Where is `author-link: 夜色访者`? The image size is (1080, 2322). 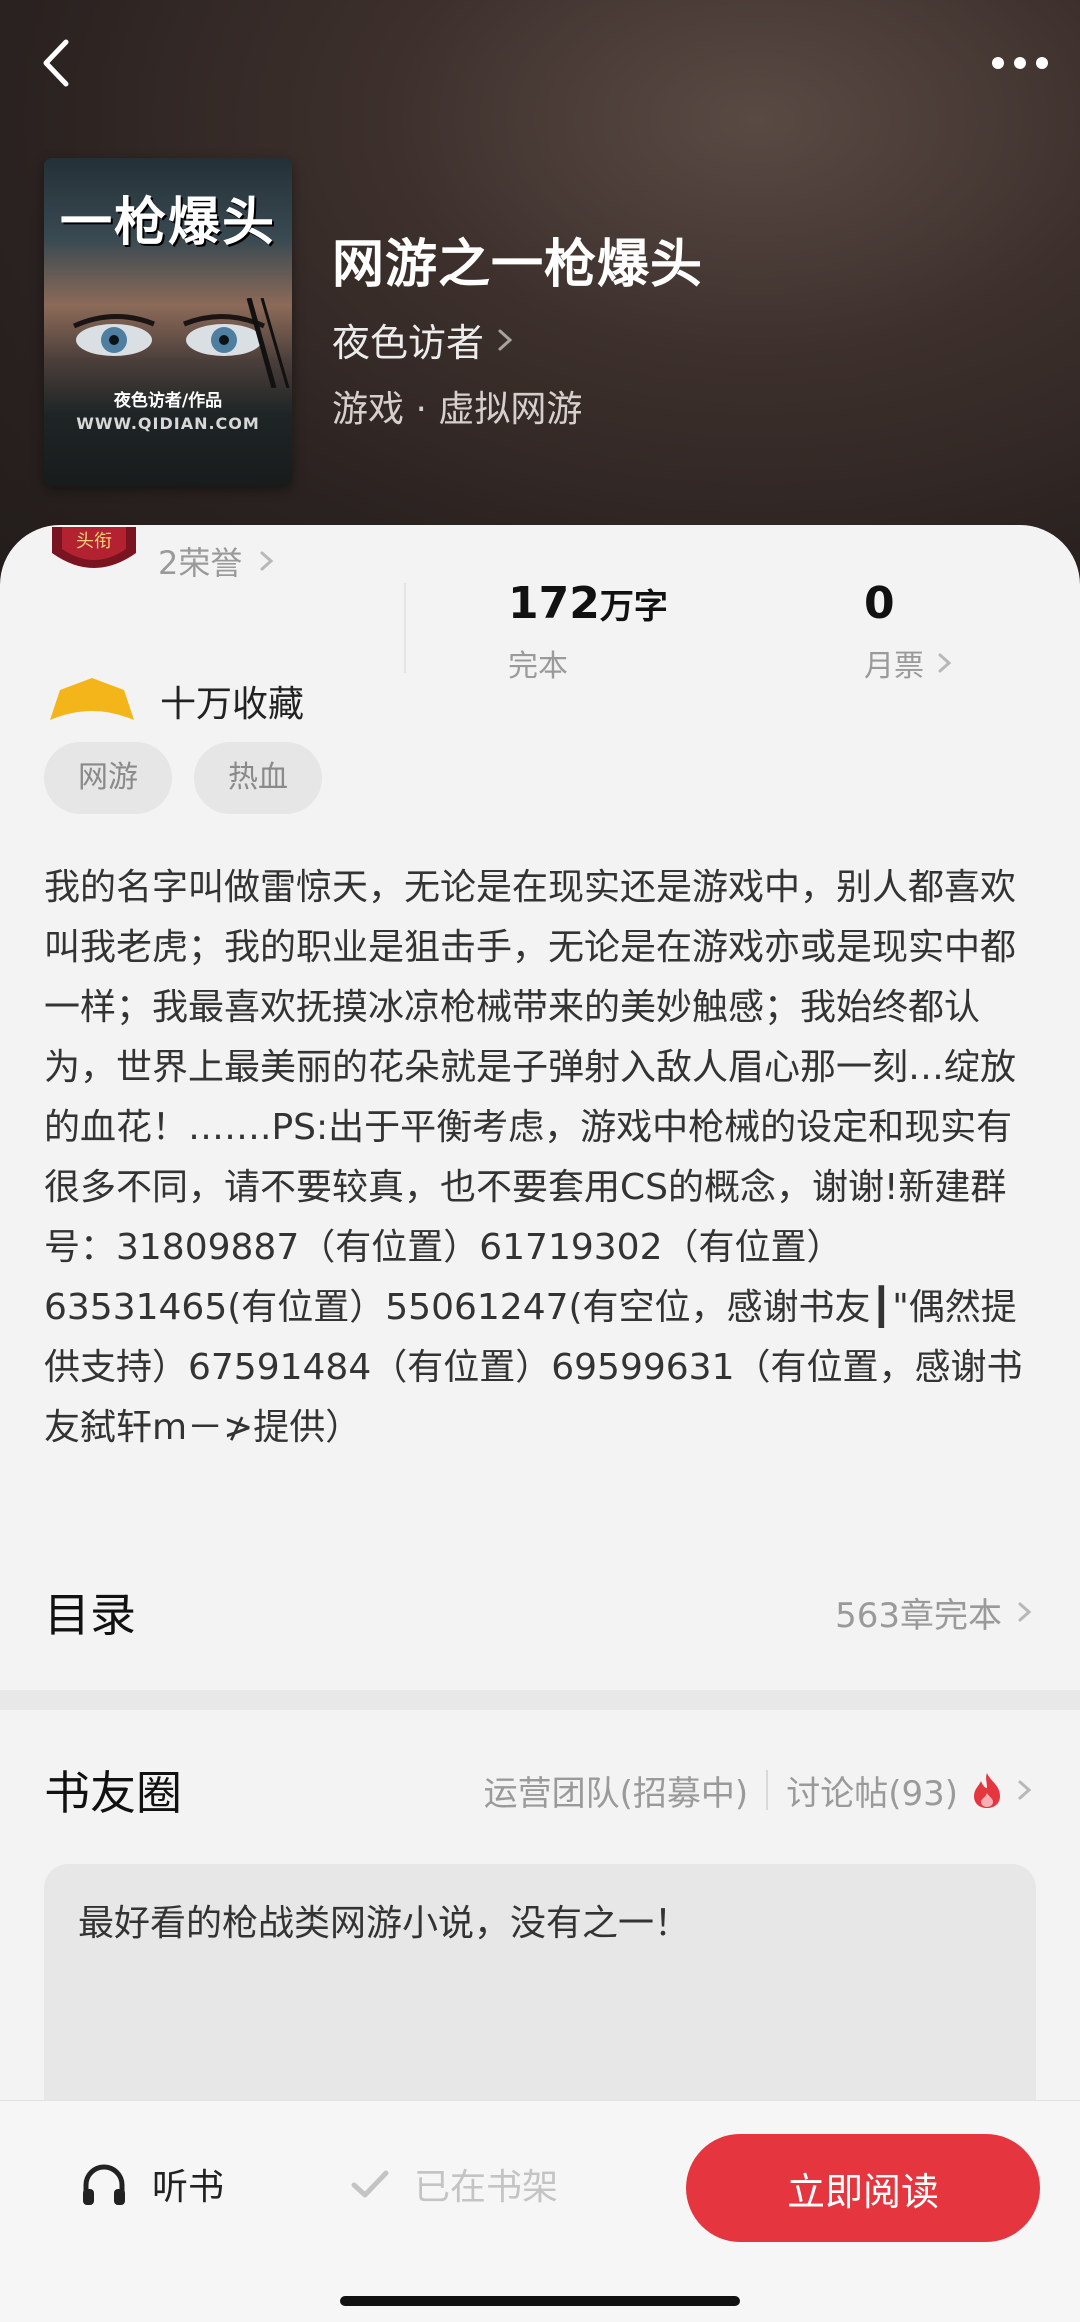 author-link: 夜色访者 is located at coordinates (425, 339).